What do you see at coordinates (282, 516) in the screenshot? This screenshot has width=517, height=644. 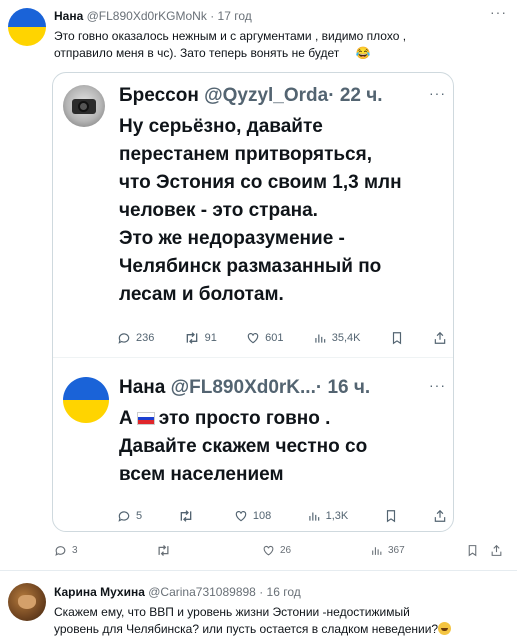 I see `embedded-tweet2-actions: 5 108 1,3K` at bounding box center [282, 516].